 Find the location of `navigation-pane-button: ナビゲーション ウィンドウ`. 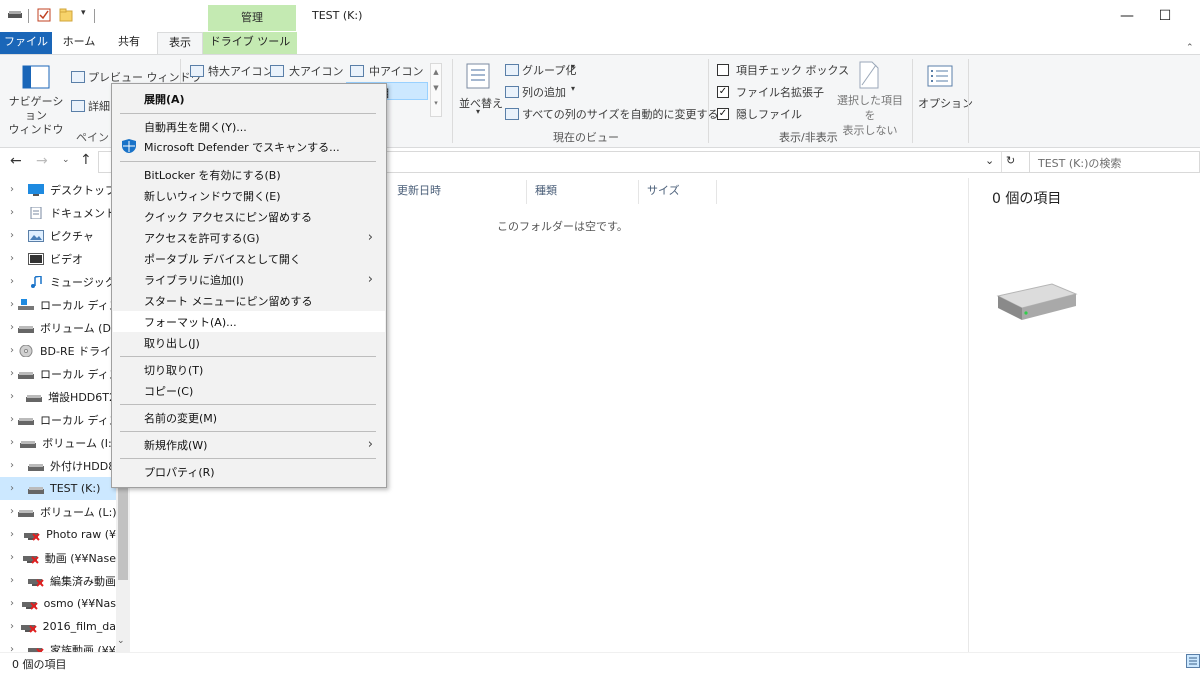

navigation-pane-button: ナビゲーション ウィンドウ is located at coordinates (36, 116).